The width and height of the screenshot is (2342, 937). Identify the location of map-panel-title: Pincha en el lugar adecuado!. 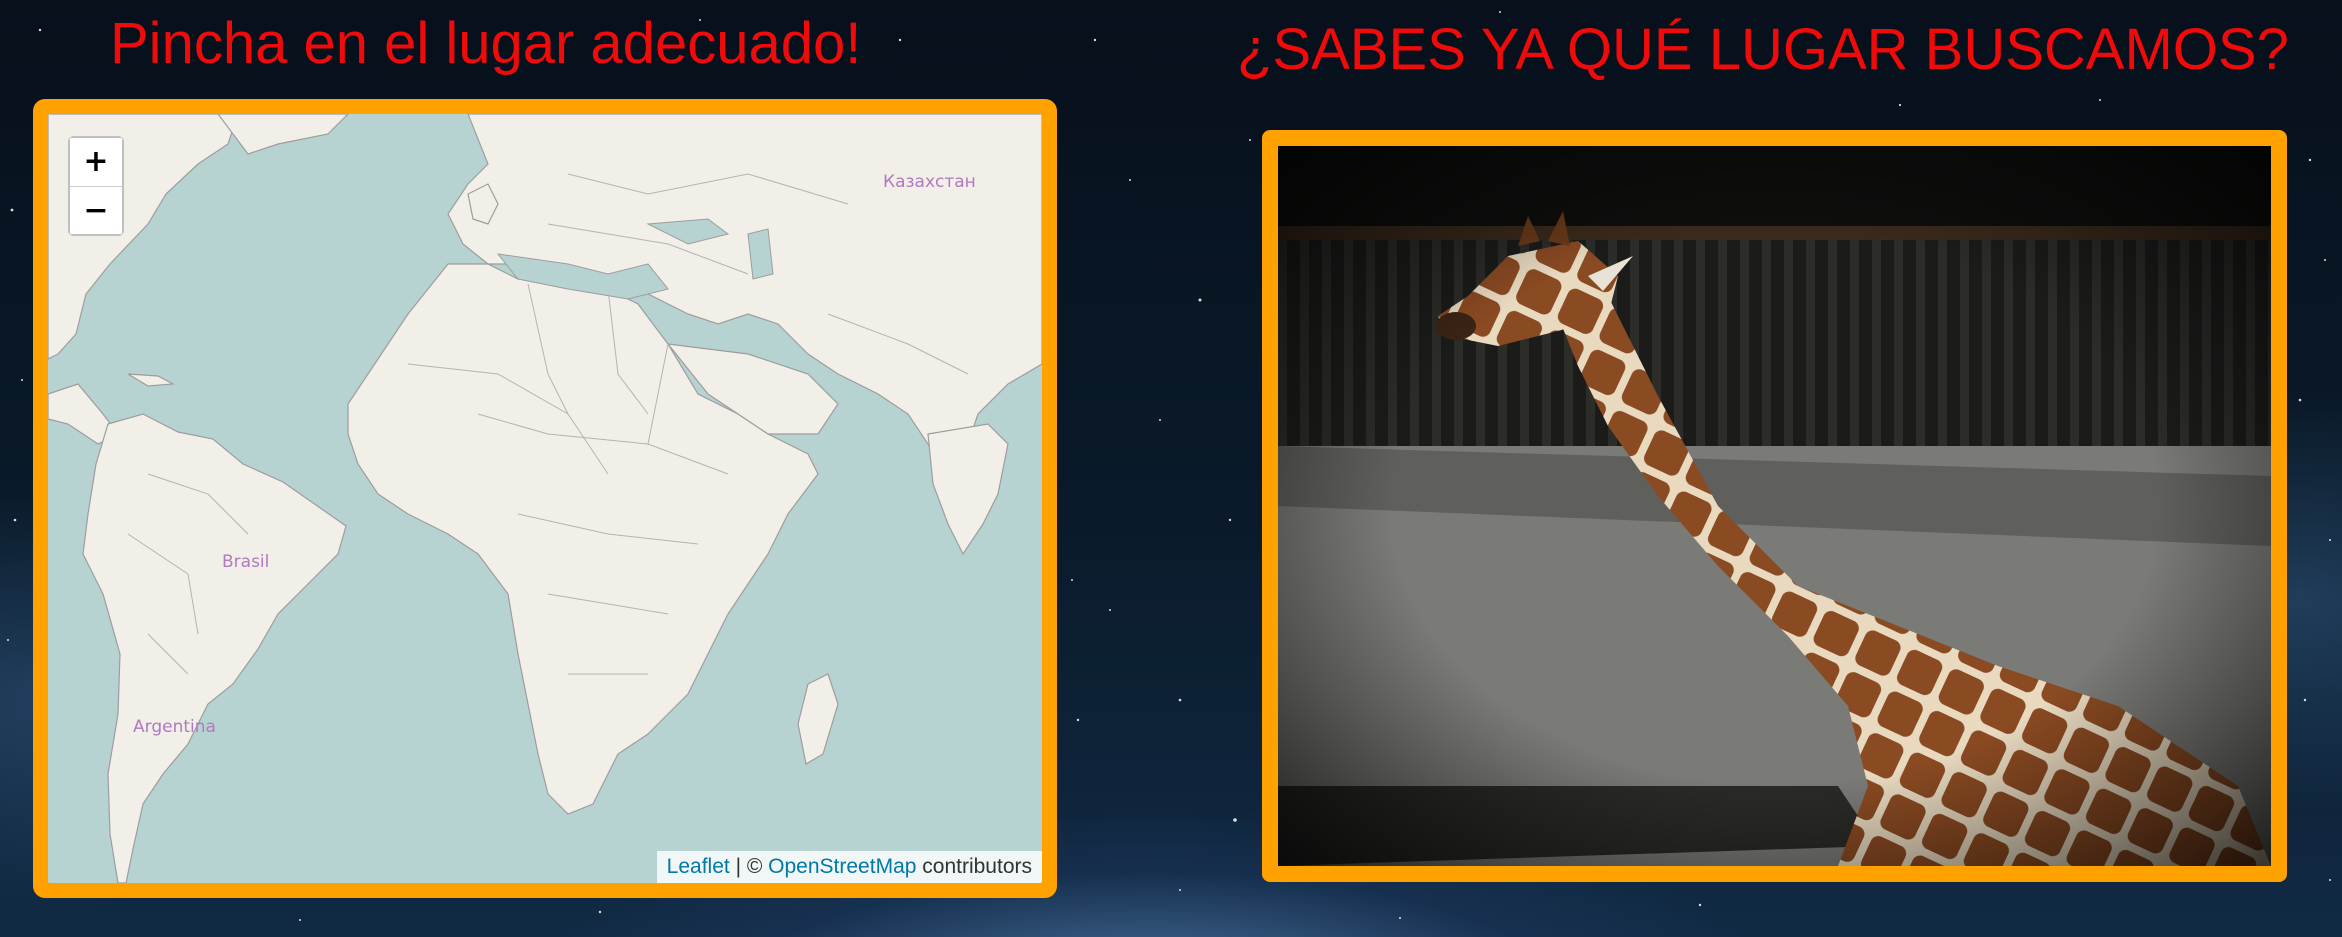
(486, 43).